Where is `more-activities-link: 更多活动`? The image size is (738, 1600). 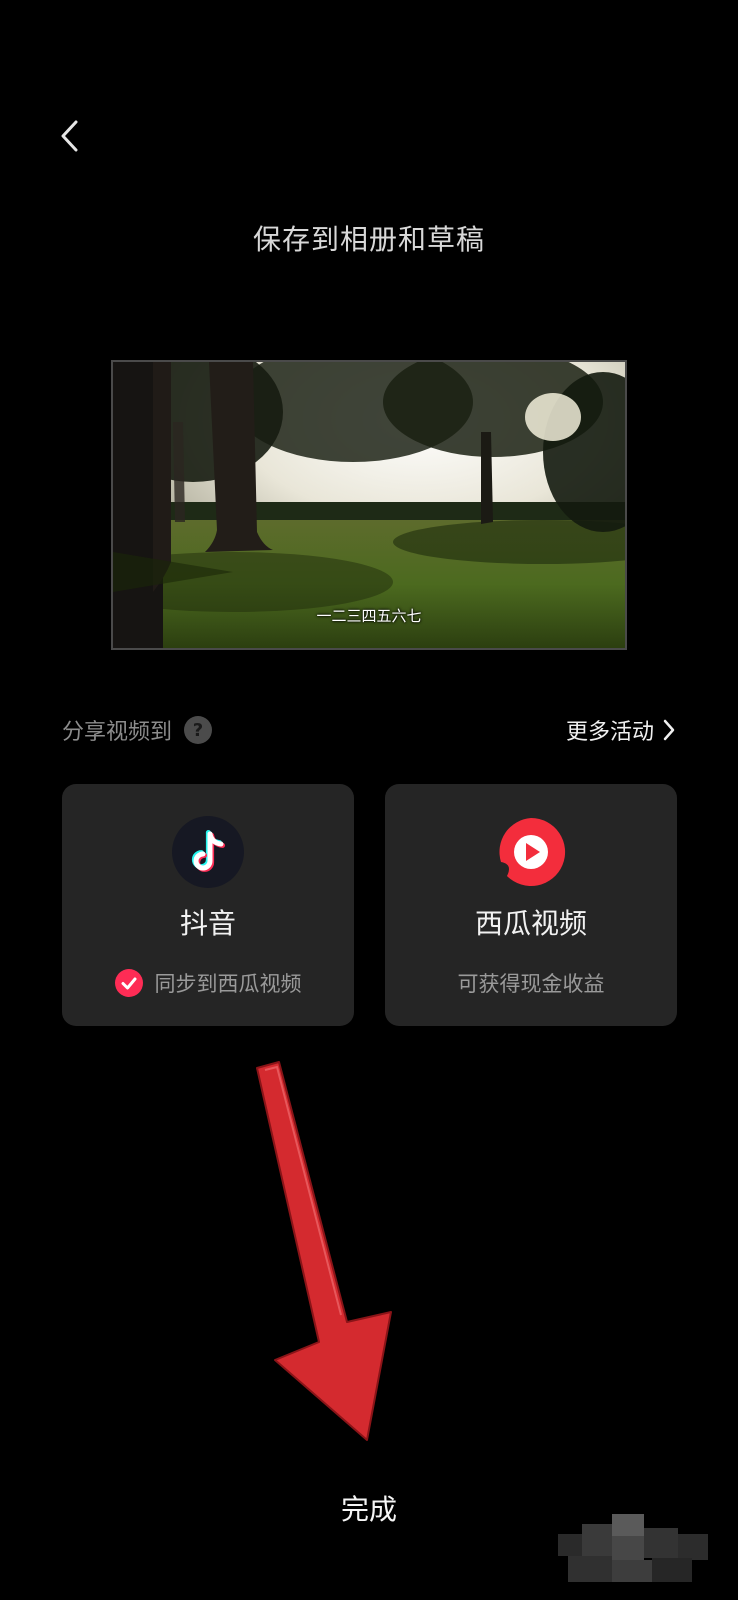 more-activities-link: 更多活动 is located at coordinates (621, 730).